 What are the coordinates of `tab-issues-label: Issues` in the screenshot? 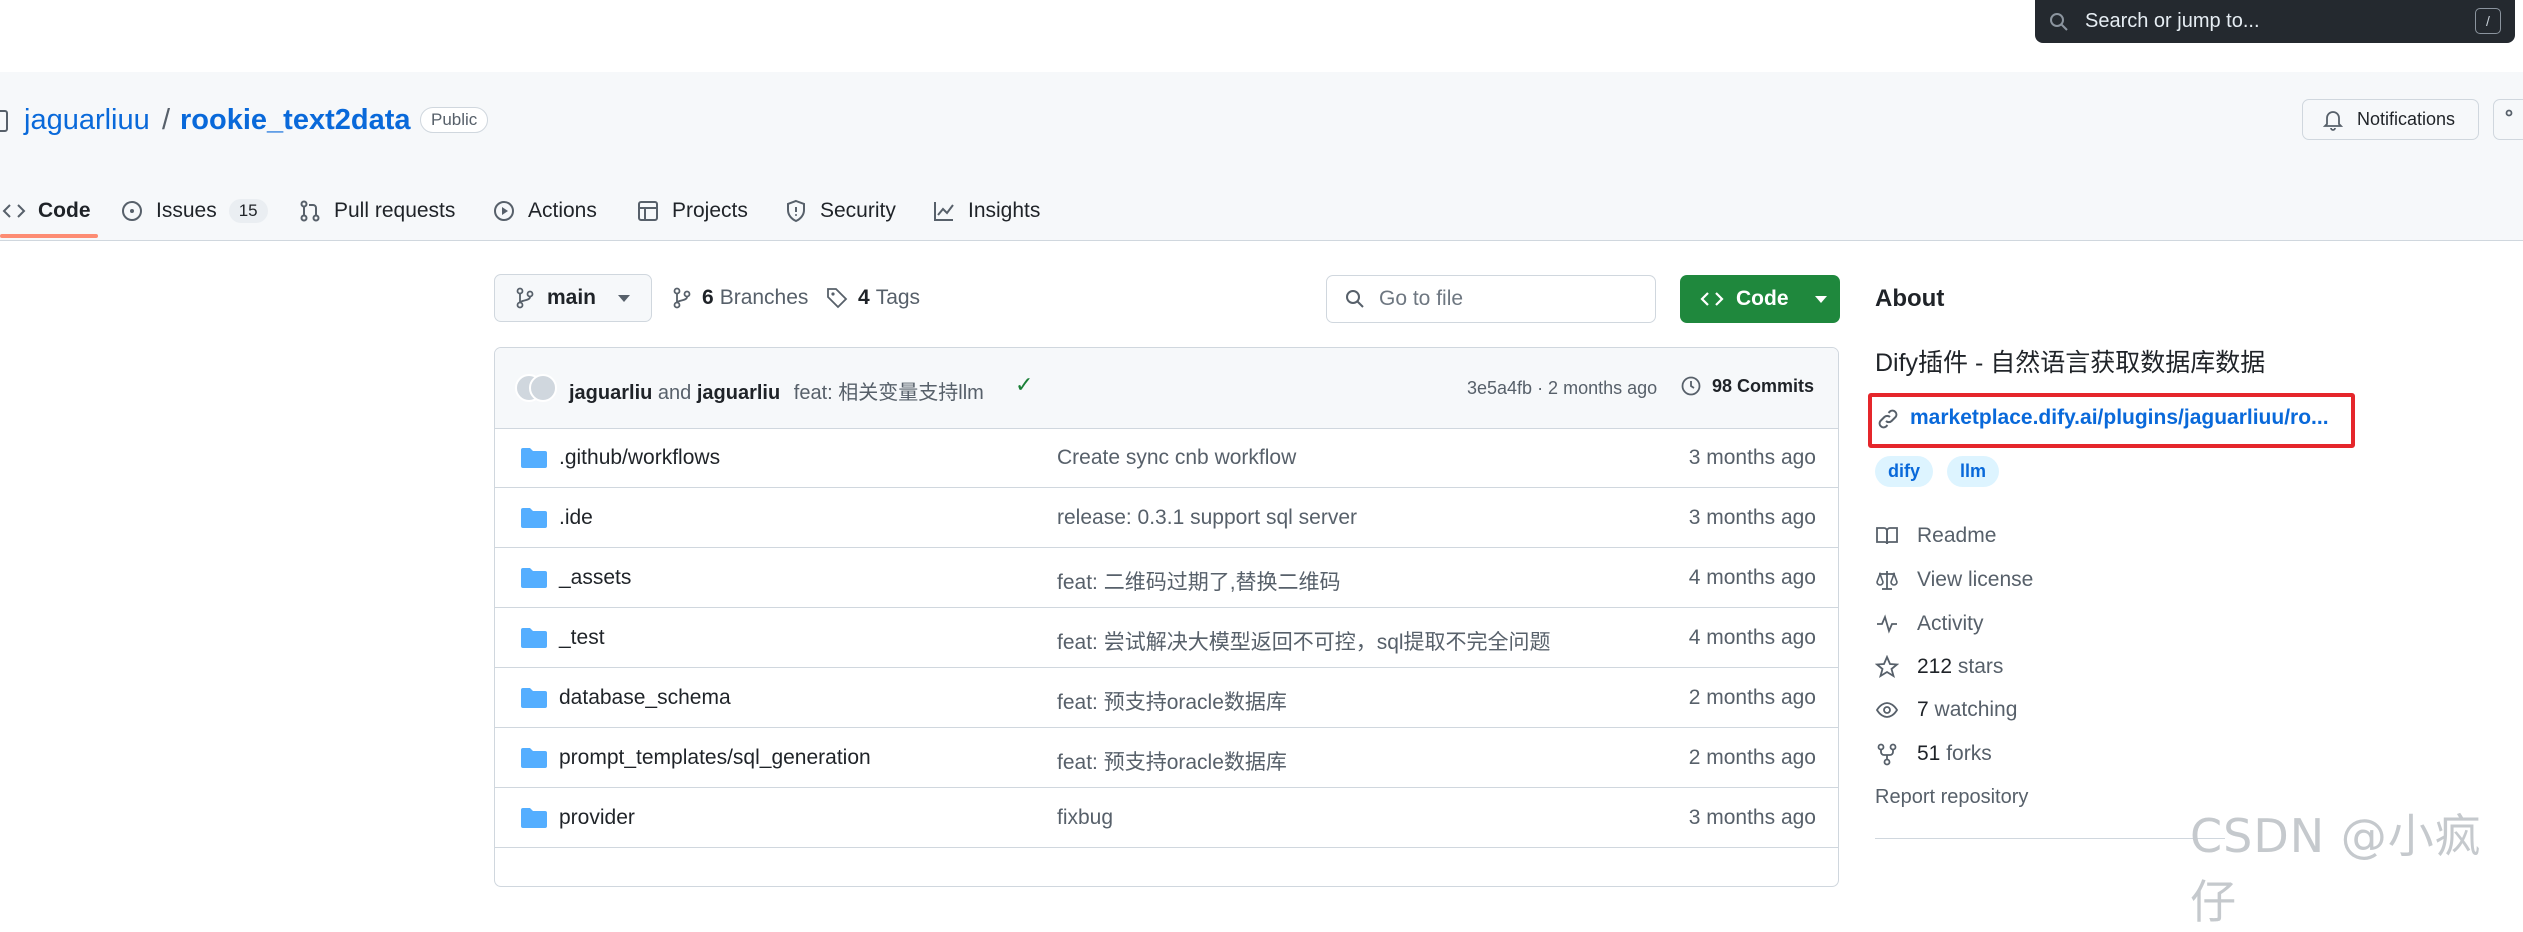 It's located at (186, 210).